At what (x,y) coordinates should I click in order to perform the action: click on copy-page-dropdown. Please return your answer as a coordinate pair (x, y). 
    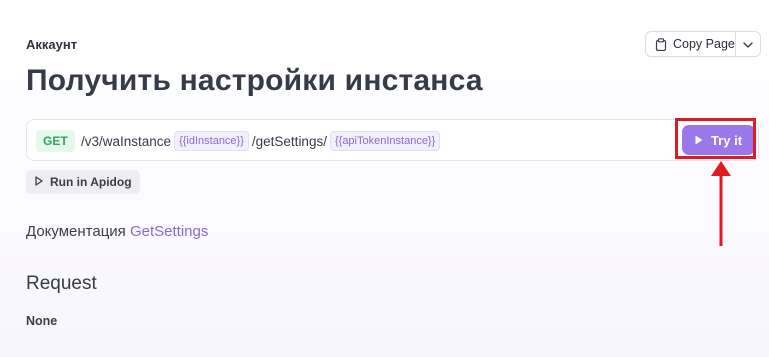
    Looking at the image, I should click on (747, 44).